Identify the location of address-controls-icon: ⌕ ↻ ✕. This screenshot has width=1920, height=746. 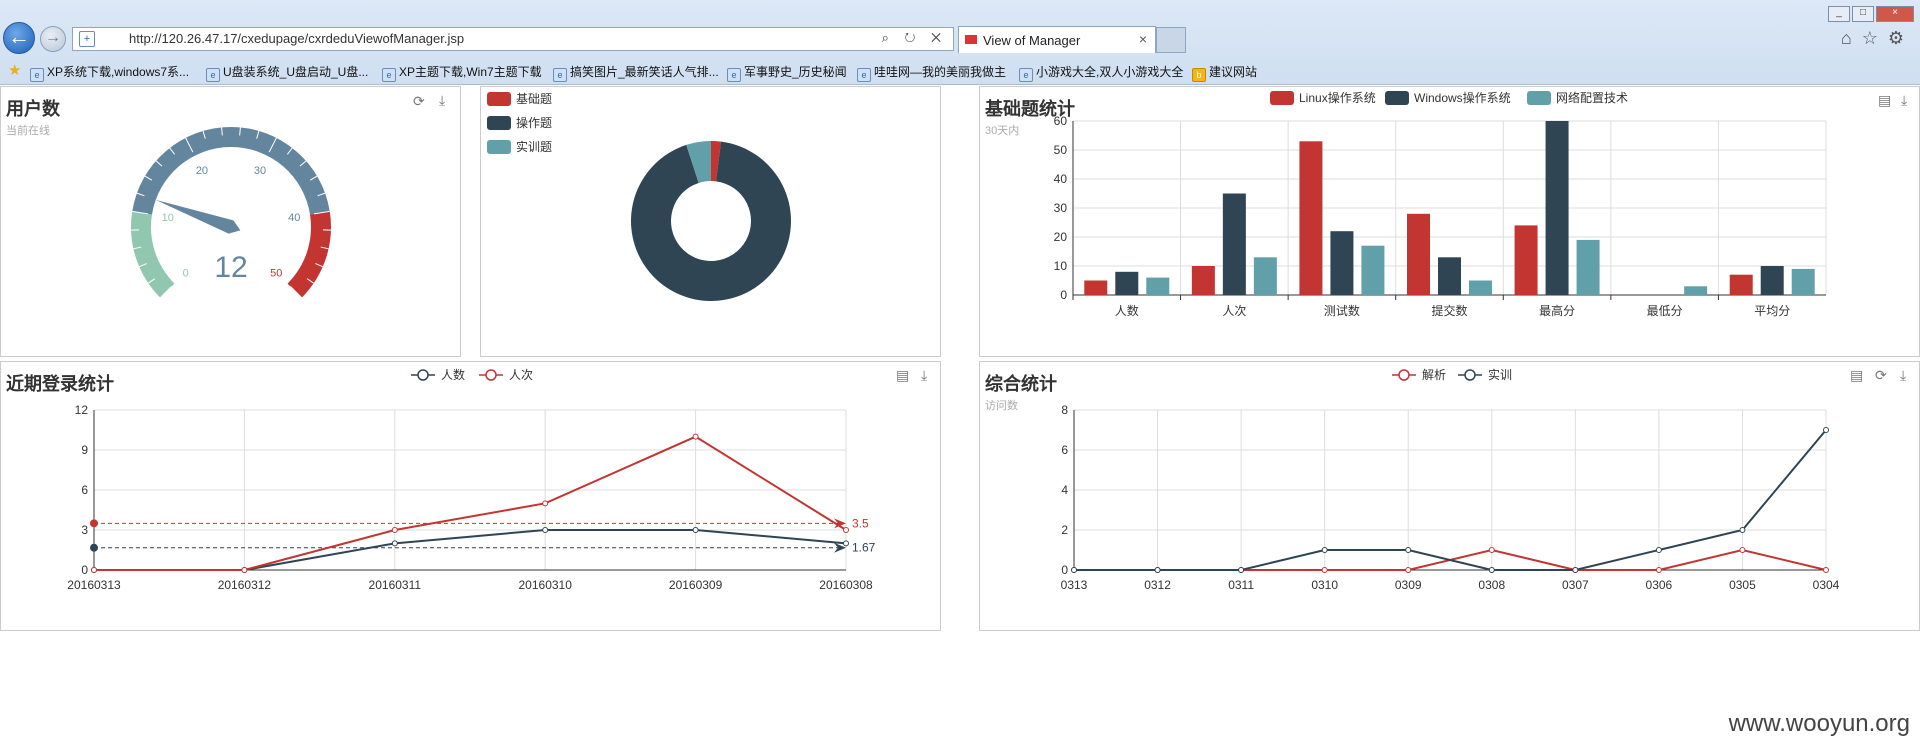
(914, 38).